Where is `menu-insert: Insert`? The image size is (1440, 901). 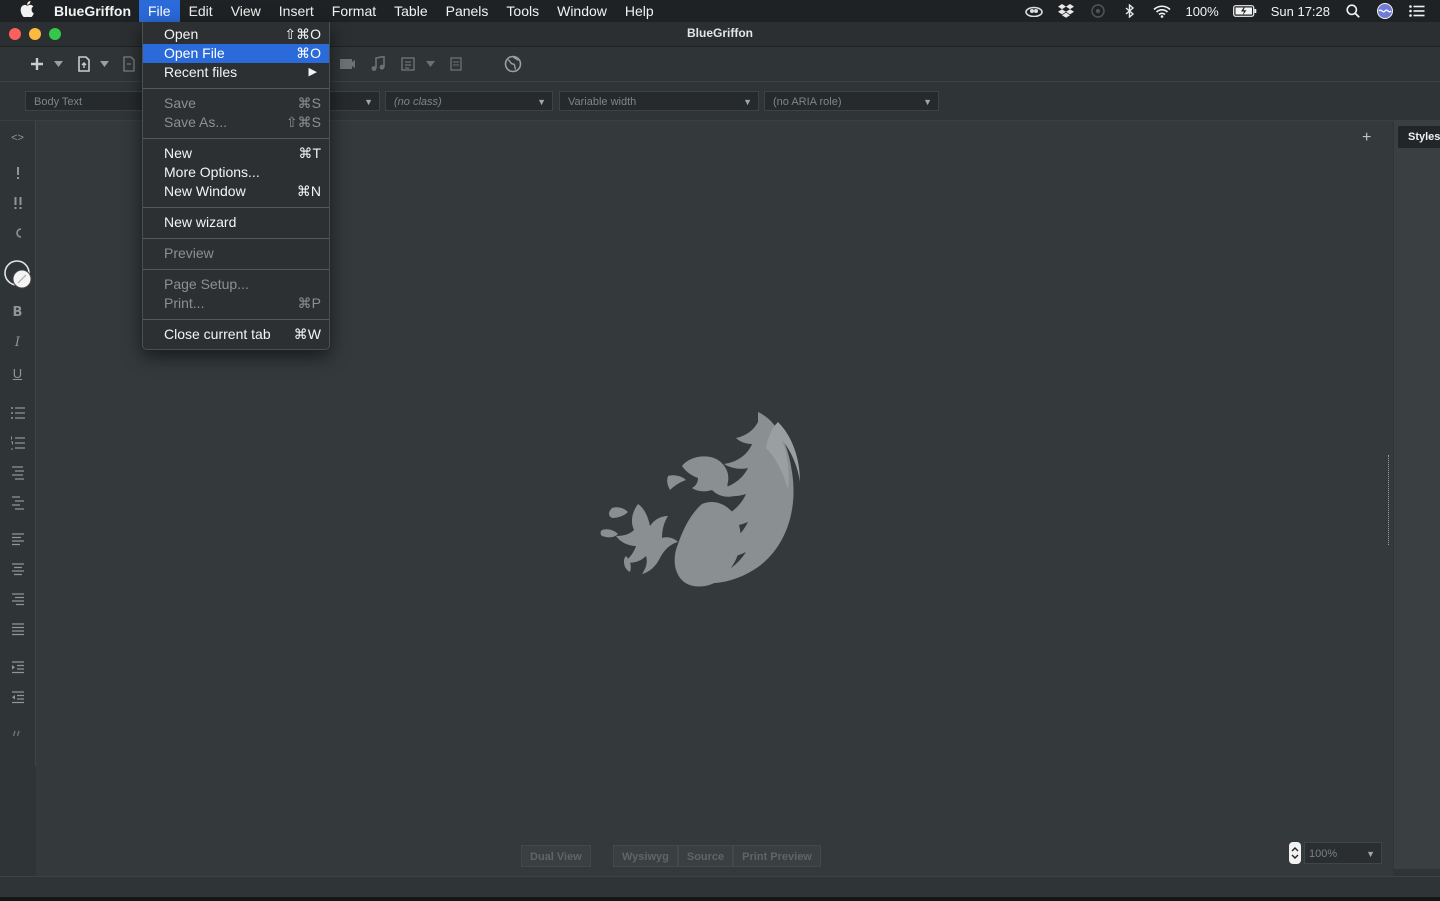
menu-insert: Insert is located at coordinates (296, 11).